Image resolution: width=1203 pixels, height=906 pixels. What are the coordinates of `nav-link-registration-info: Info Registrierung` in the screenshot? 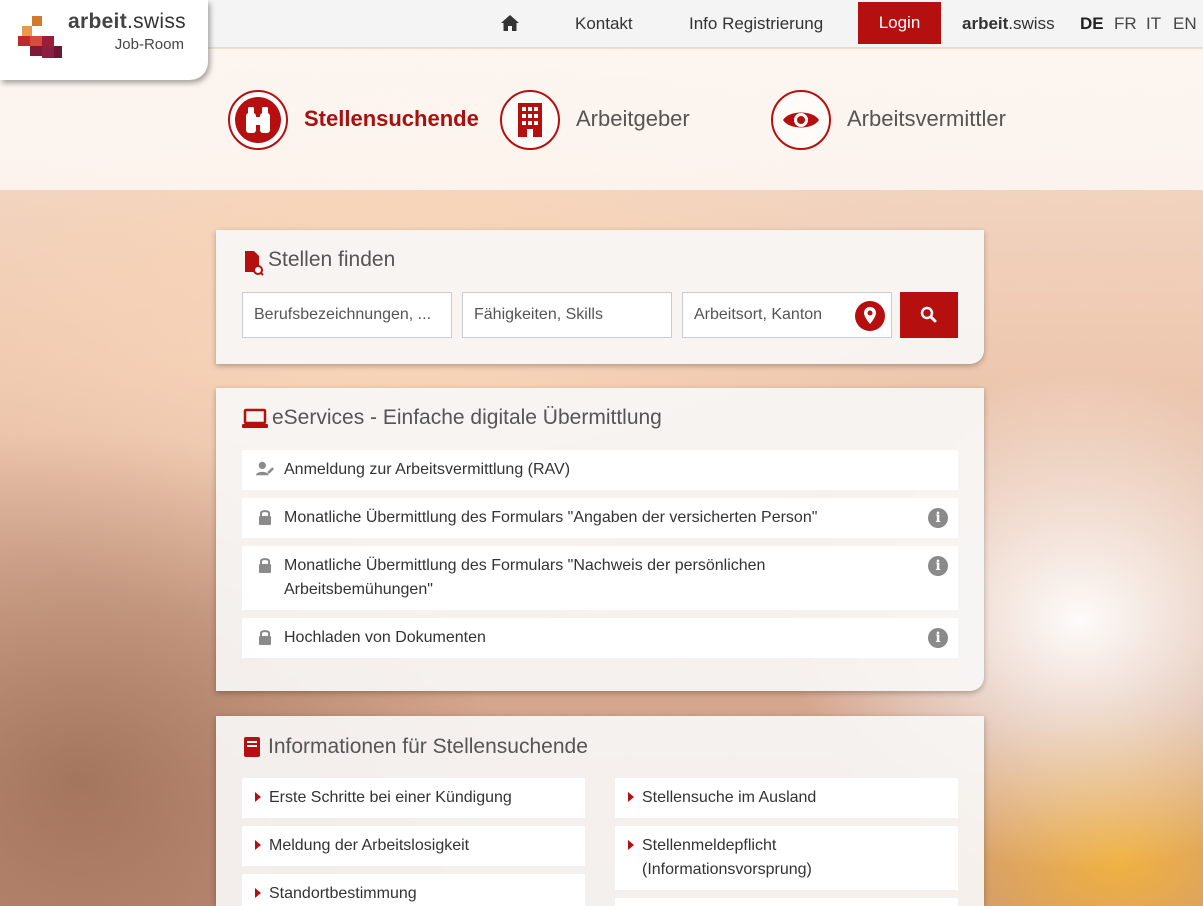 It's located at (756, 24).